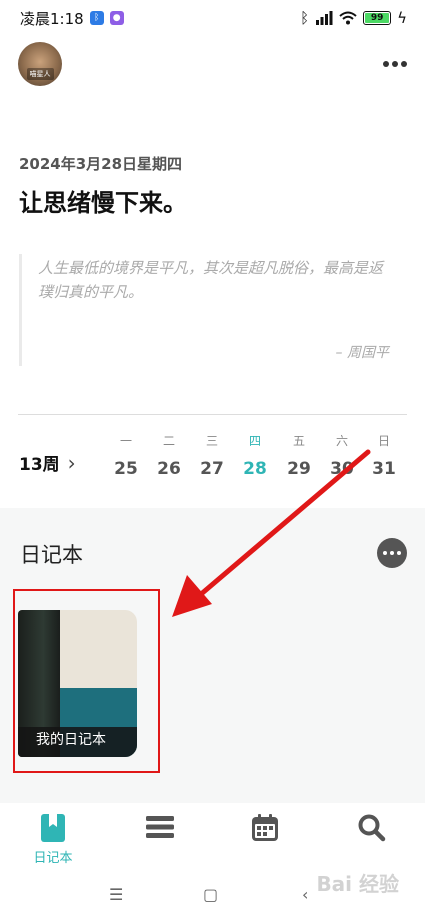  I want to click on list-icon, so click(160, 827).